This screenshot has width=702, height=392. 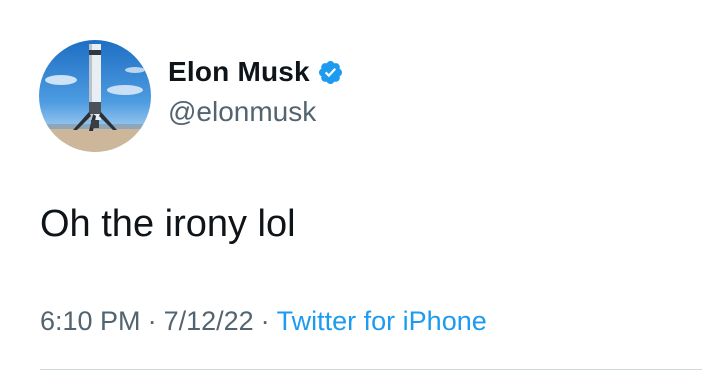 What do you see at coordinates (371, 369) in the screenshot?
I see `divider` at bounding box center [371, 369].